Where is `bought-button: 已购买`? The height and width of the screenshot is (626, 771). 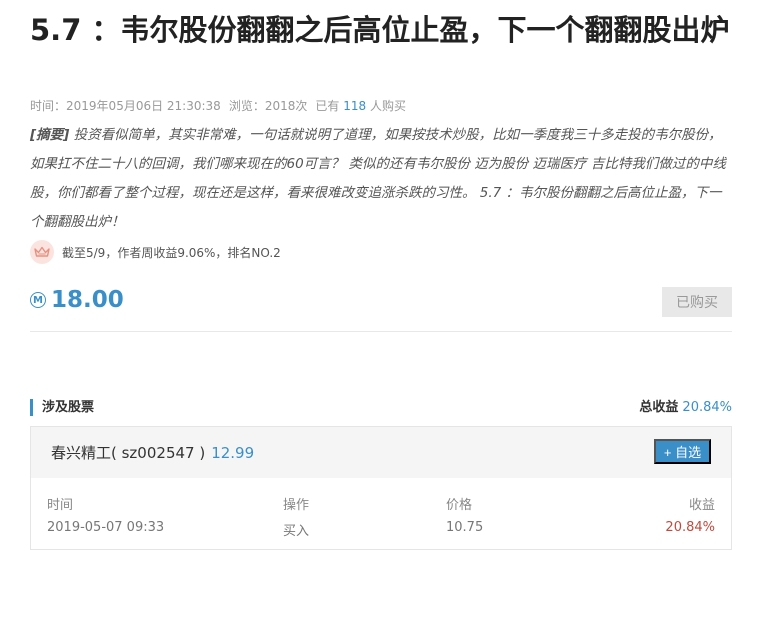
bought-button: 已购买 is located at coordinates (697, 302).